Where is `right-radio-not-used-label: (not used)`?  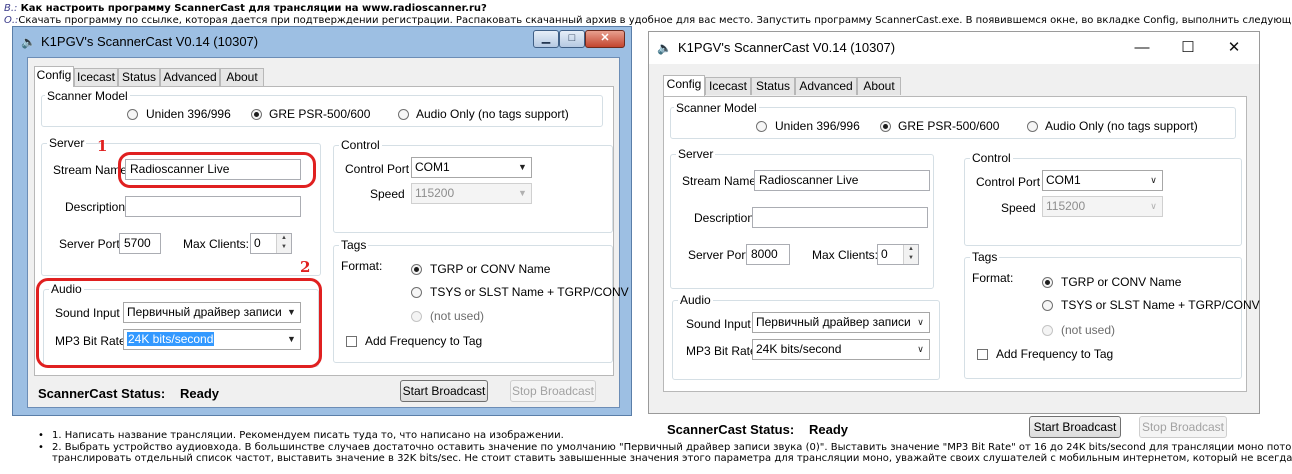 right-radio-not-used-label: (not used) is located at coordinates (1088, 330).